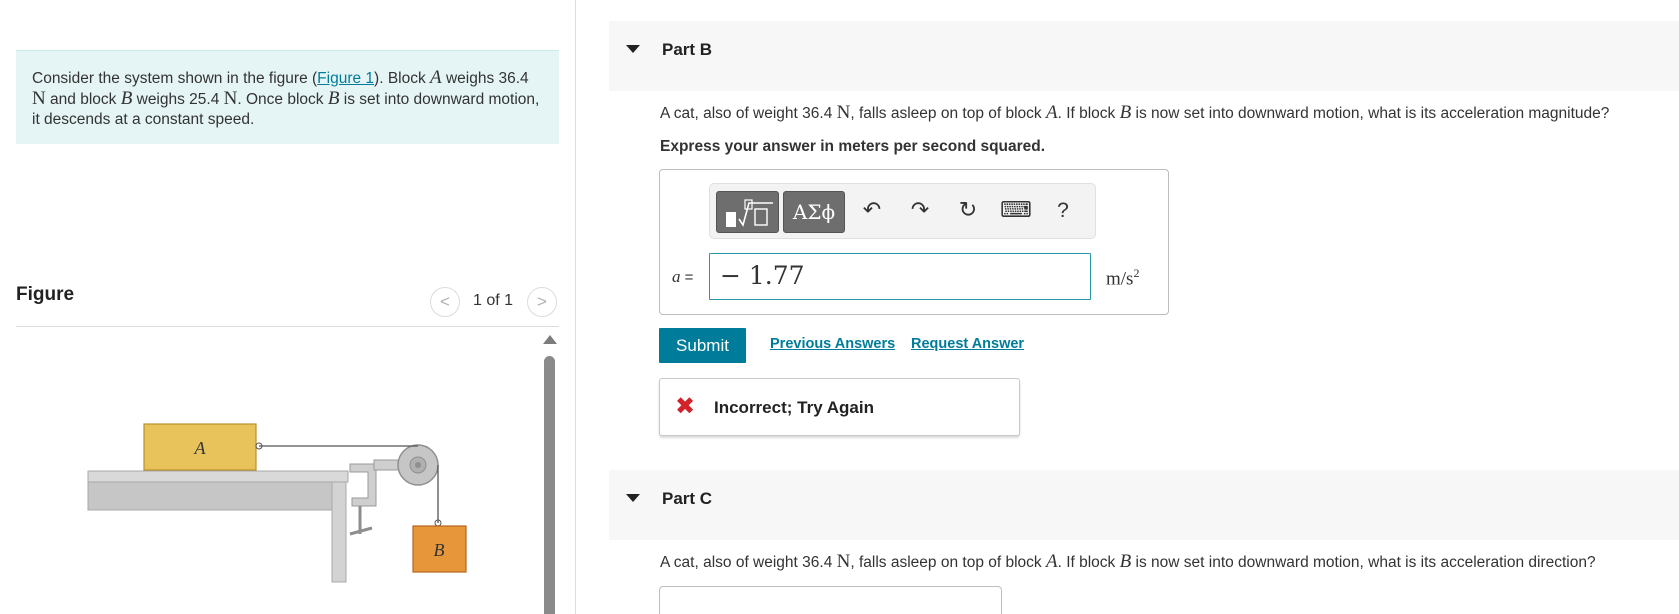 The image size is (1679, 614). What do you see at coordinates (968, 211) in the screenshot?
I see `reset-icon: ↻` at bounding box center [968, 211].